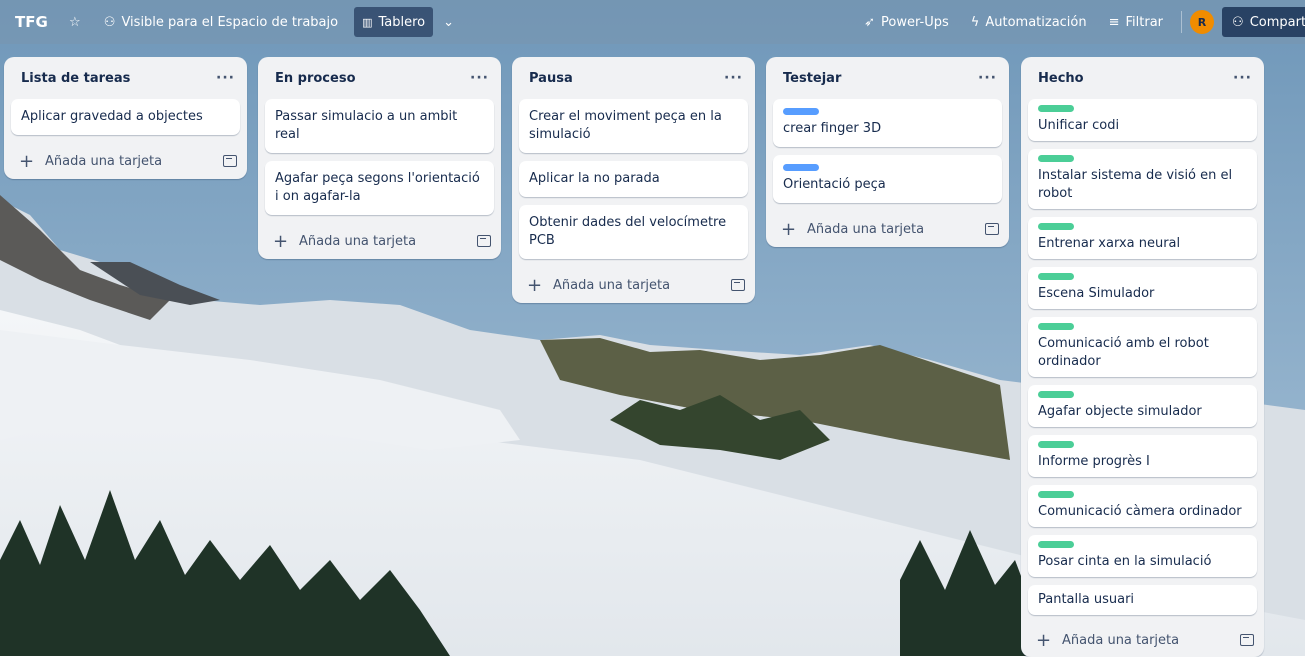  I want to click on card: Entrenar xarxa neural, so click(1142, 238).